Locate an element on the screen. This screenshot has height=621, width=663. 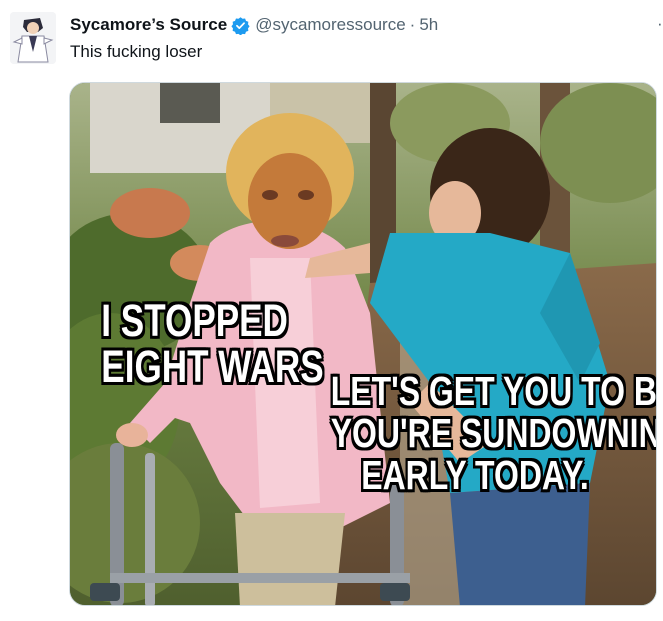
avatar is located at coordinates (33, 38).